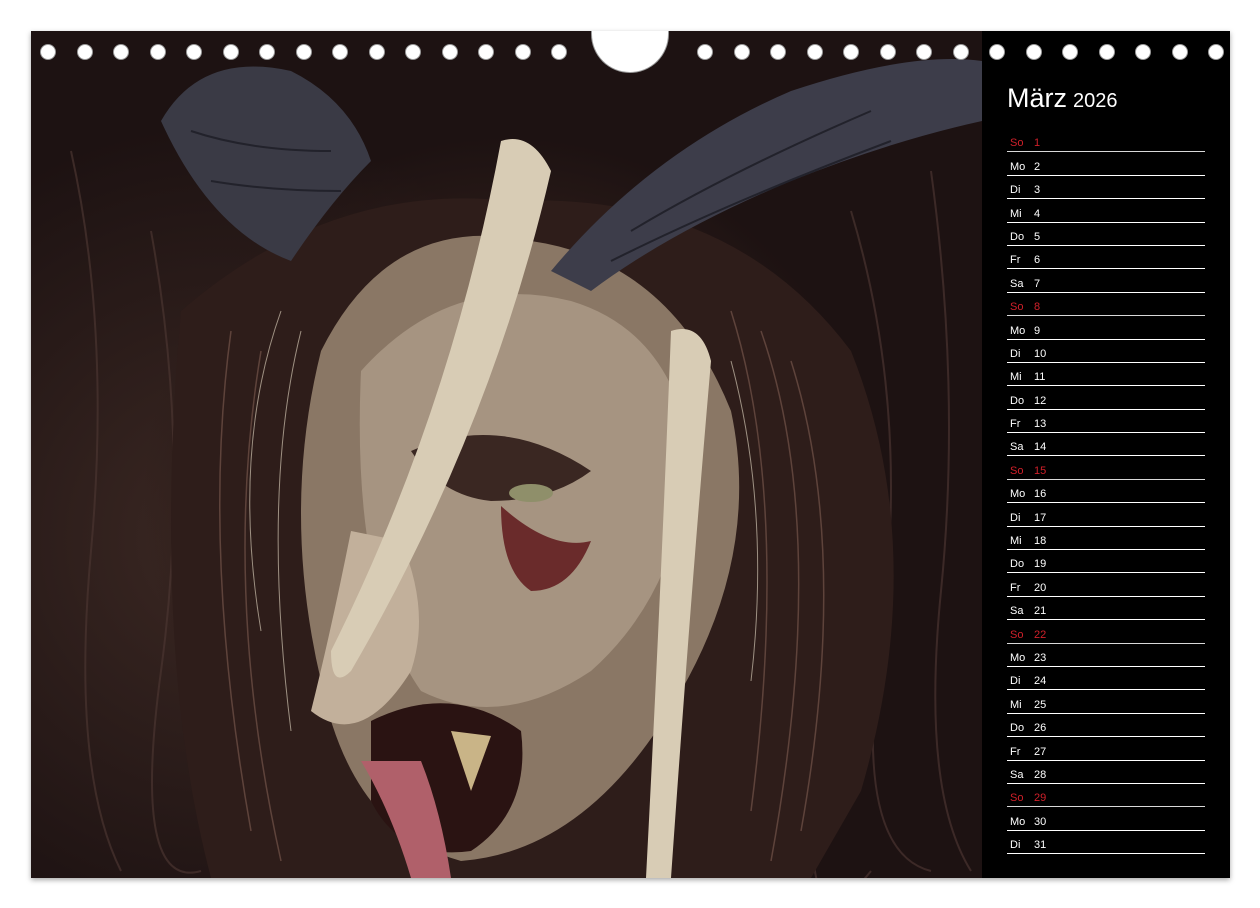 This screenshot has width=1260, height=908. What do you see at coordinates (1040, 751) in the screenshot?
I see `day-number: 27` at bounding box center [1040, 751].